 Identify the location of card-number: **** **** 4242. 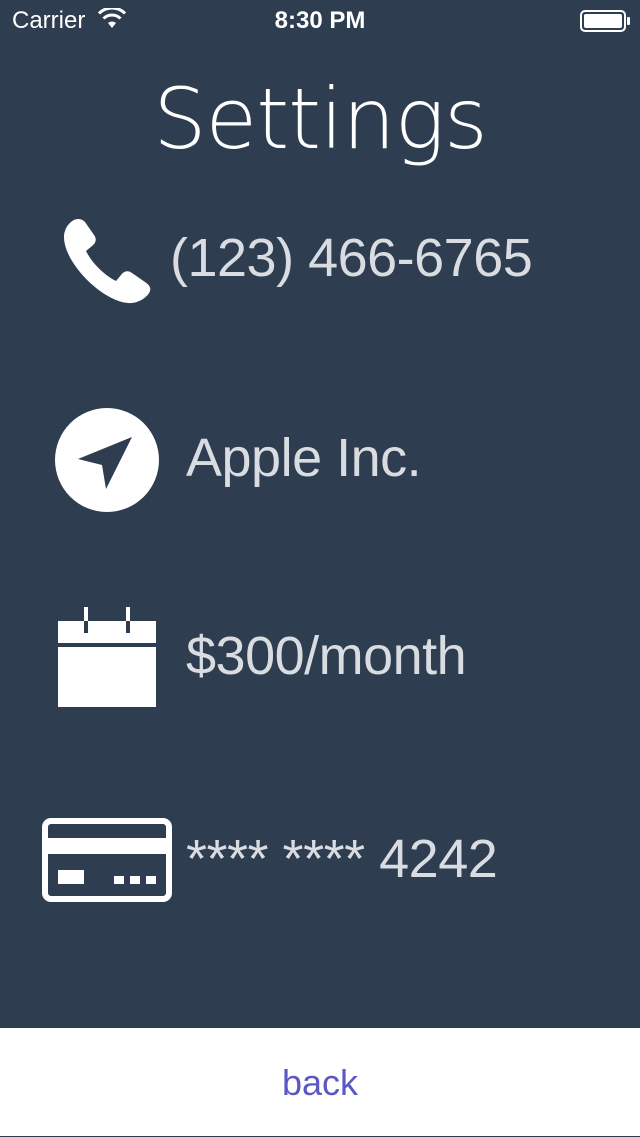
(342, 859).